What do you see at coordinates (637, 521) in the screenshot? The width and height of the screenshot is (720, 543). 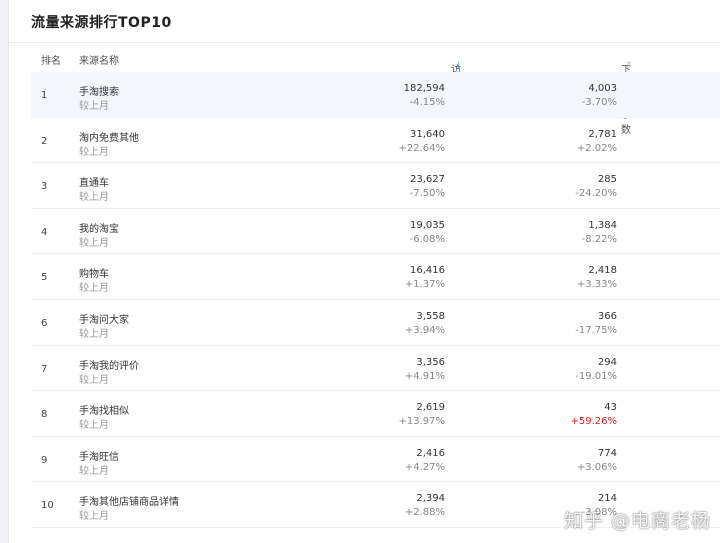 I see `watermark: 知乎 @电商老杨` at bounding box center [637, 521].